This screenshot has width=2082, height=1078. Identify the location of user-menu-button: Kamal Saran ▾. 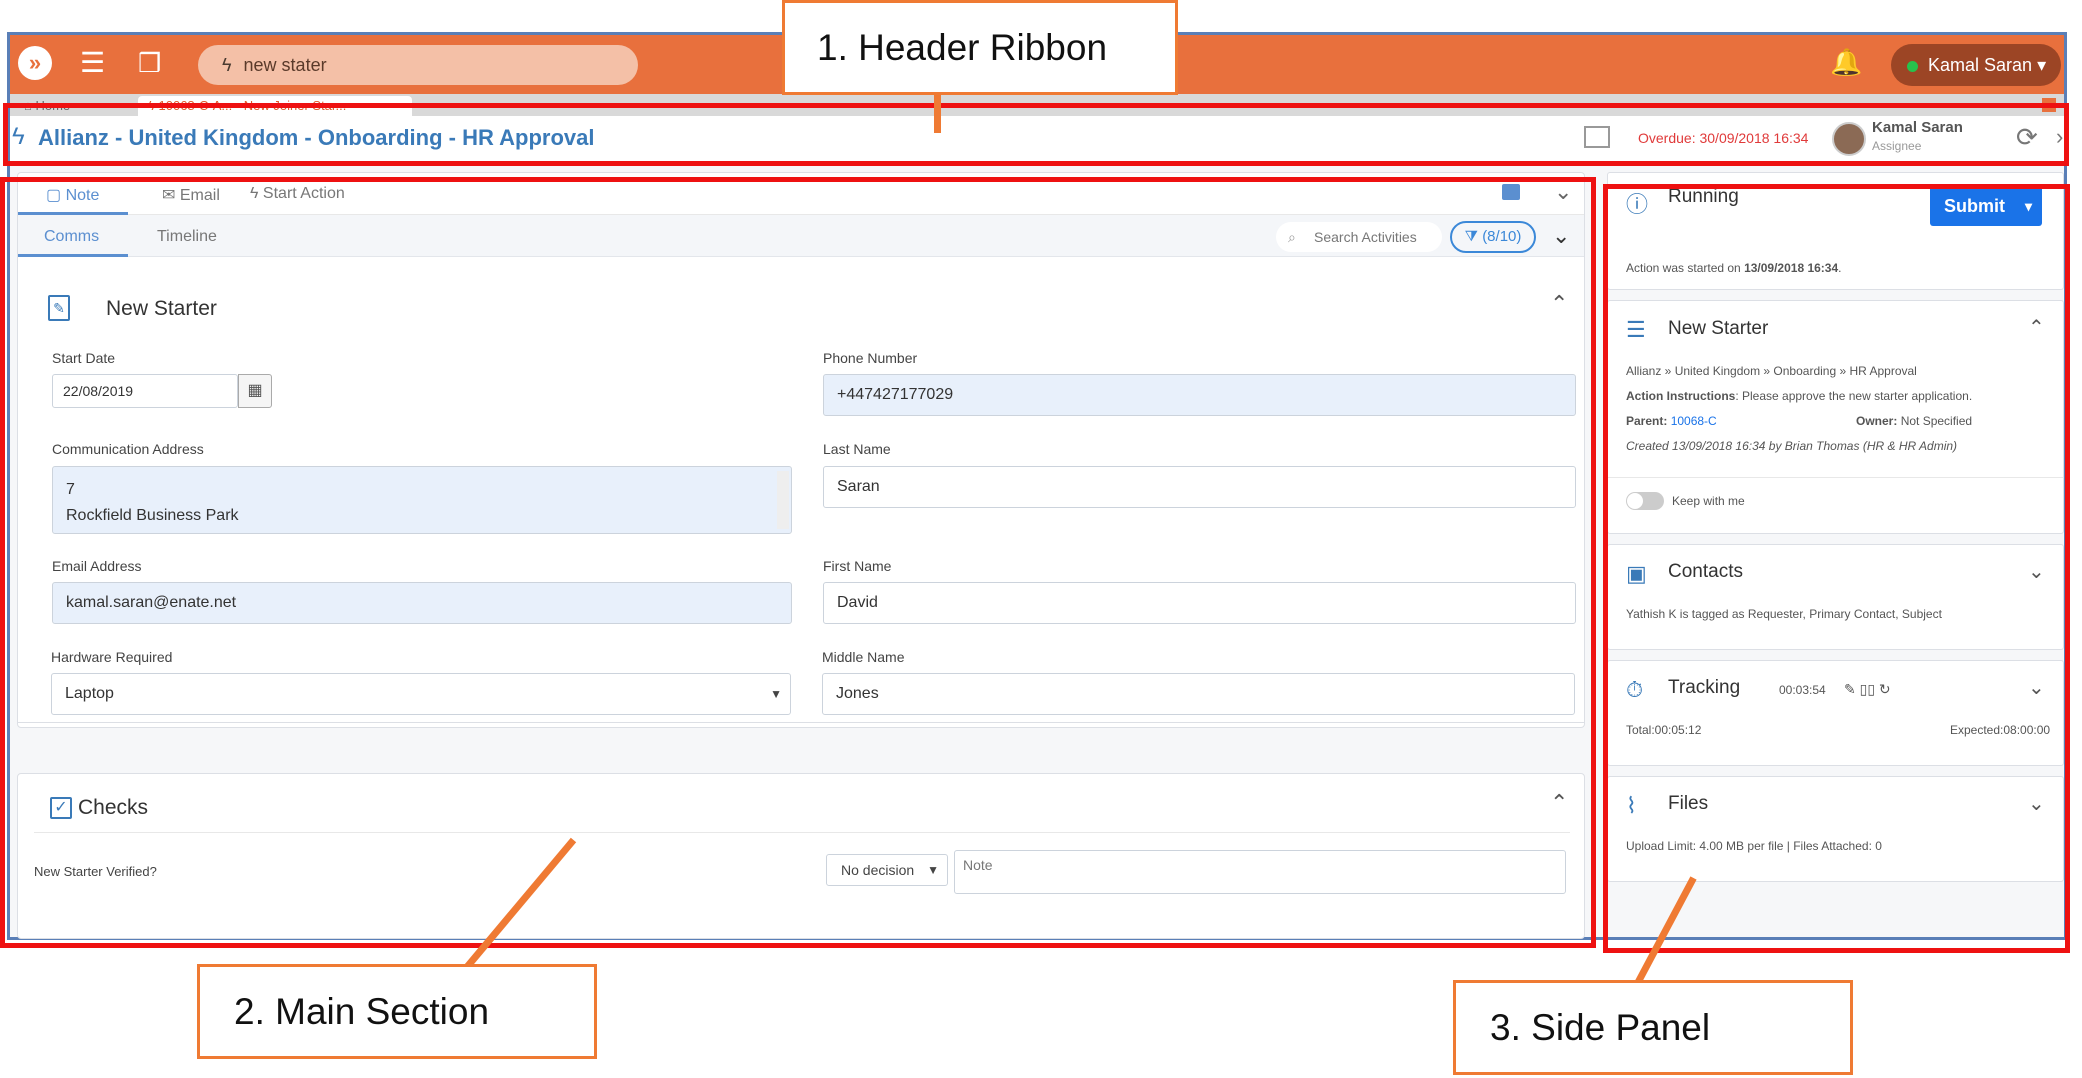
(1976, 65).